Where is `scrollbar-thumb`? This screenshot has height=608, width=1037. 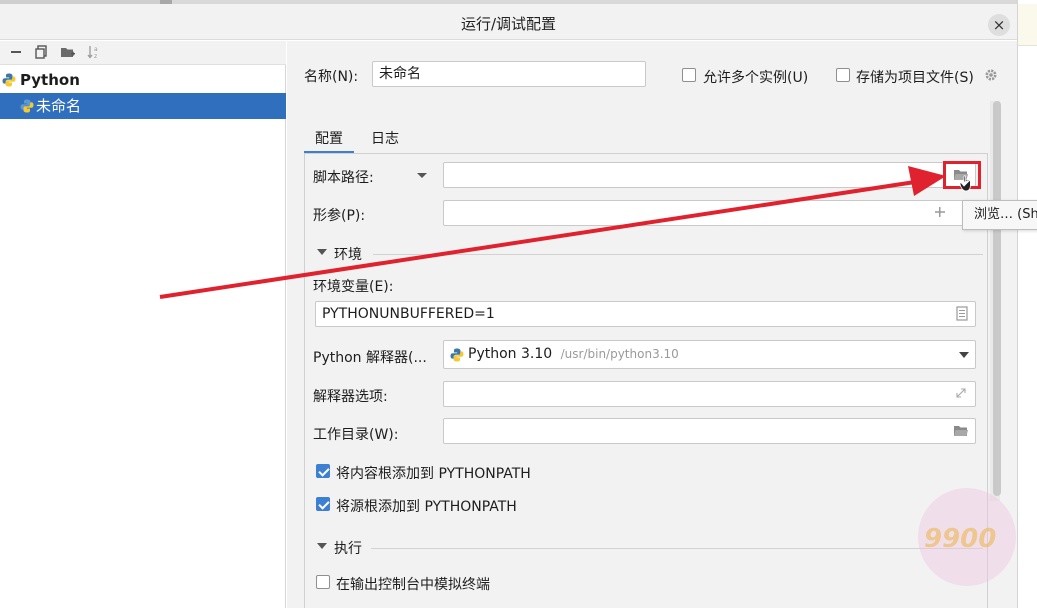 scrollbar-thumb is located at coordinates (997, 298).